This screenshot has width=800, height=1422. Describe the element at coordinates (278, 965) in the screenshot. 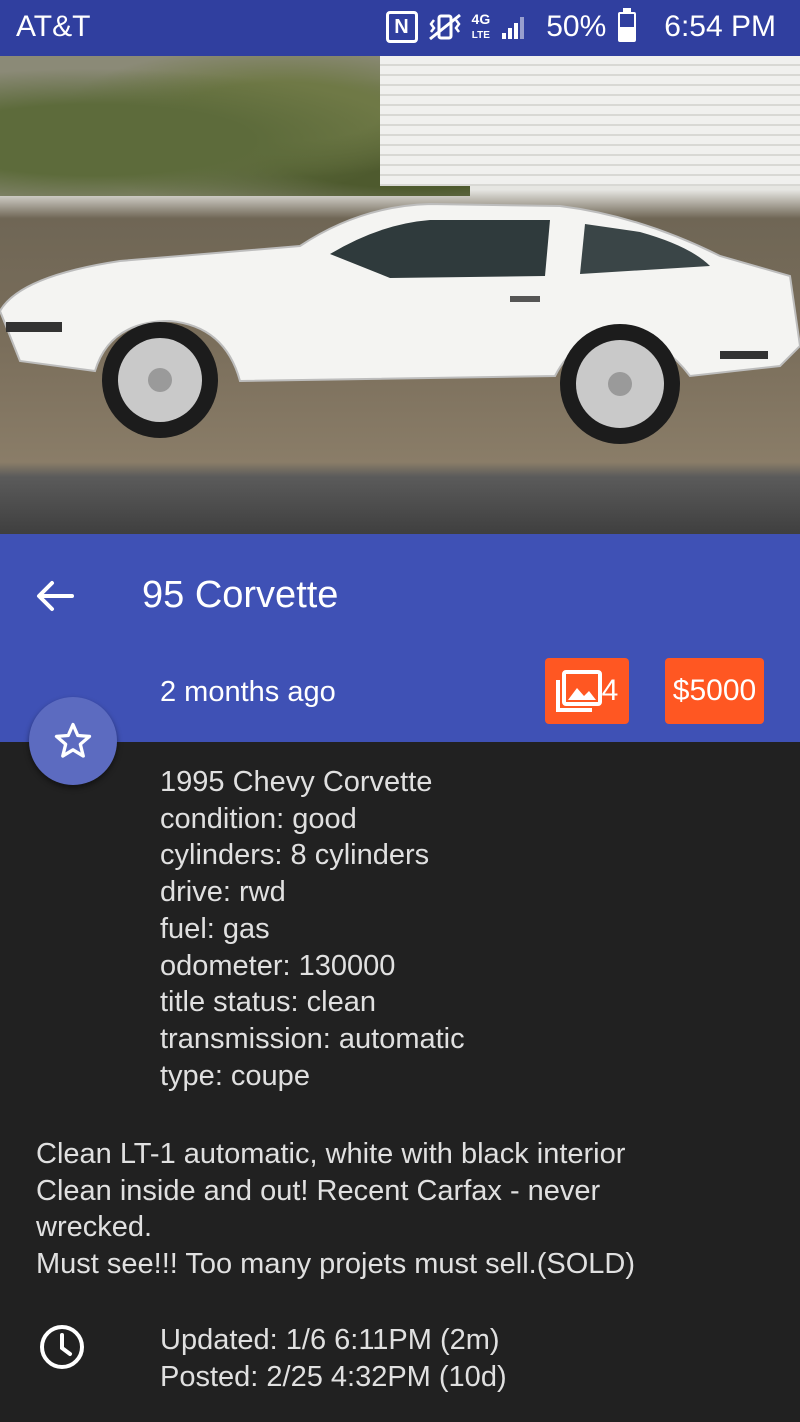

I see `attribute-line: odometer: 130000` at that location.